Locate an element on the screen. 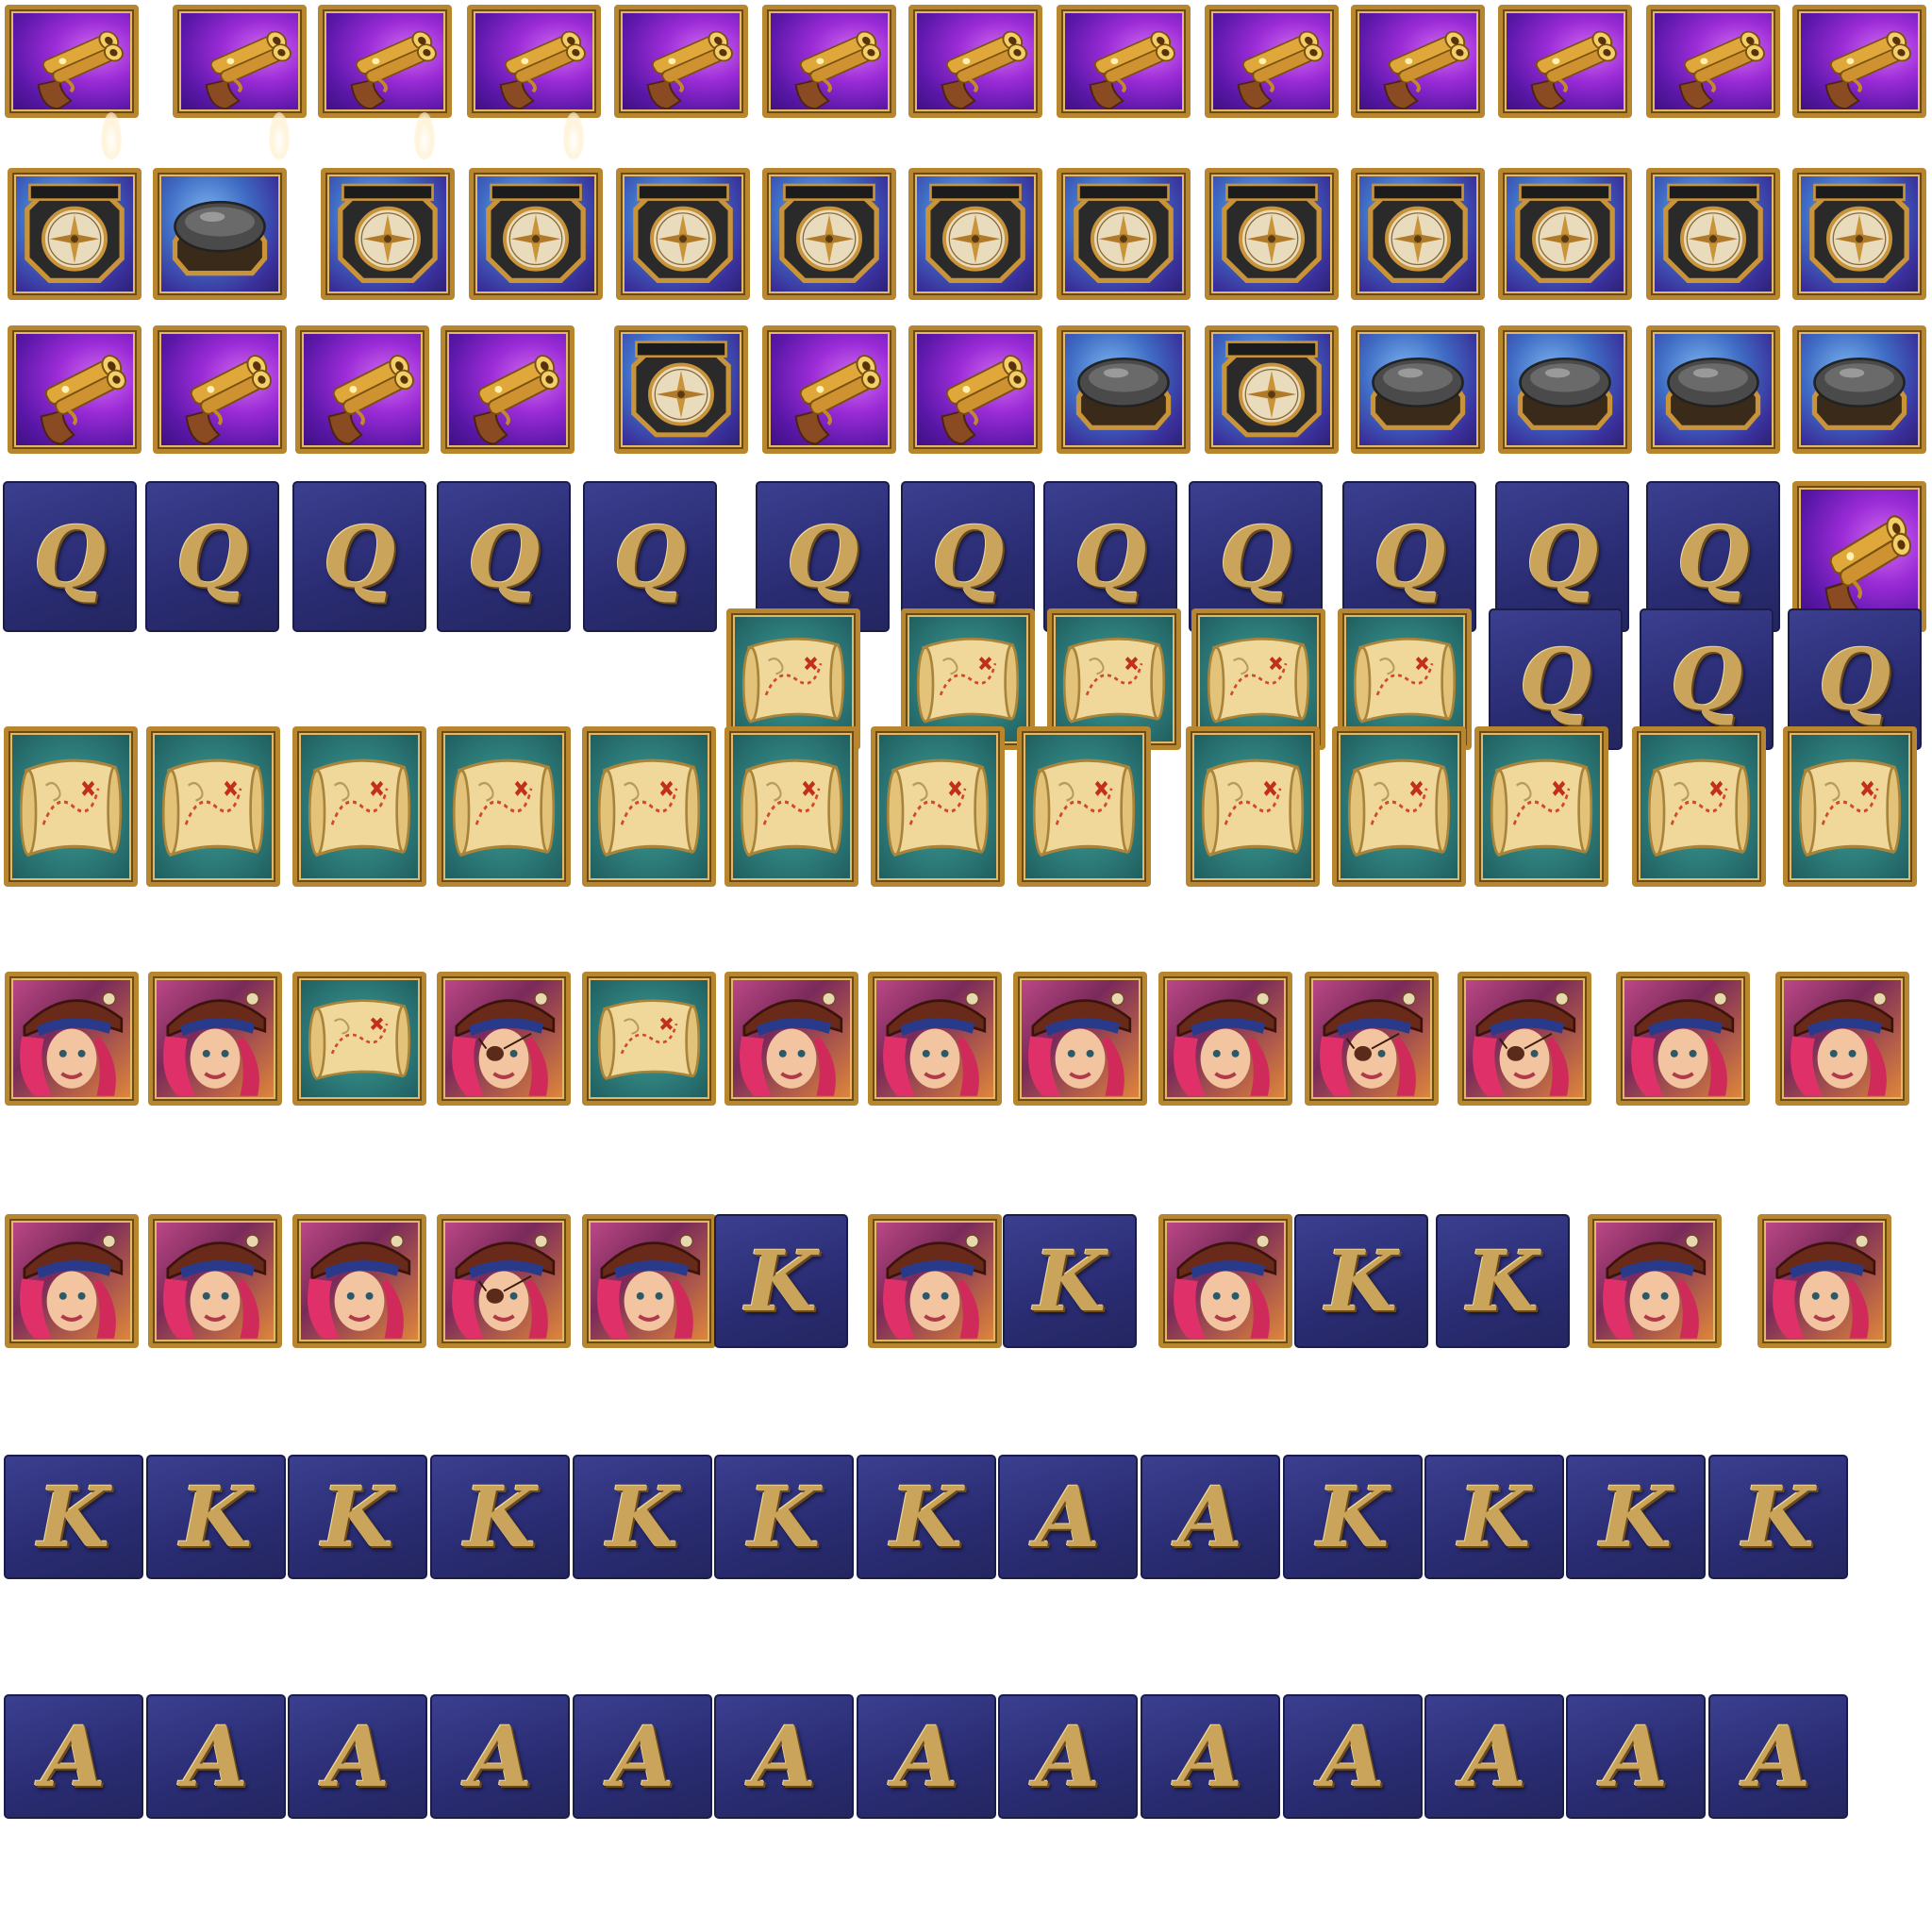  compass-closed-symbol is located at coordinates (1565, 390).